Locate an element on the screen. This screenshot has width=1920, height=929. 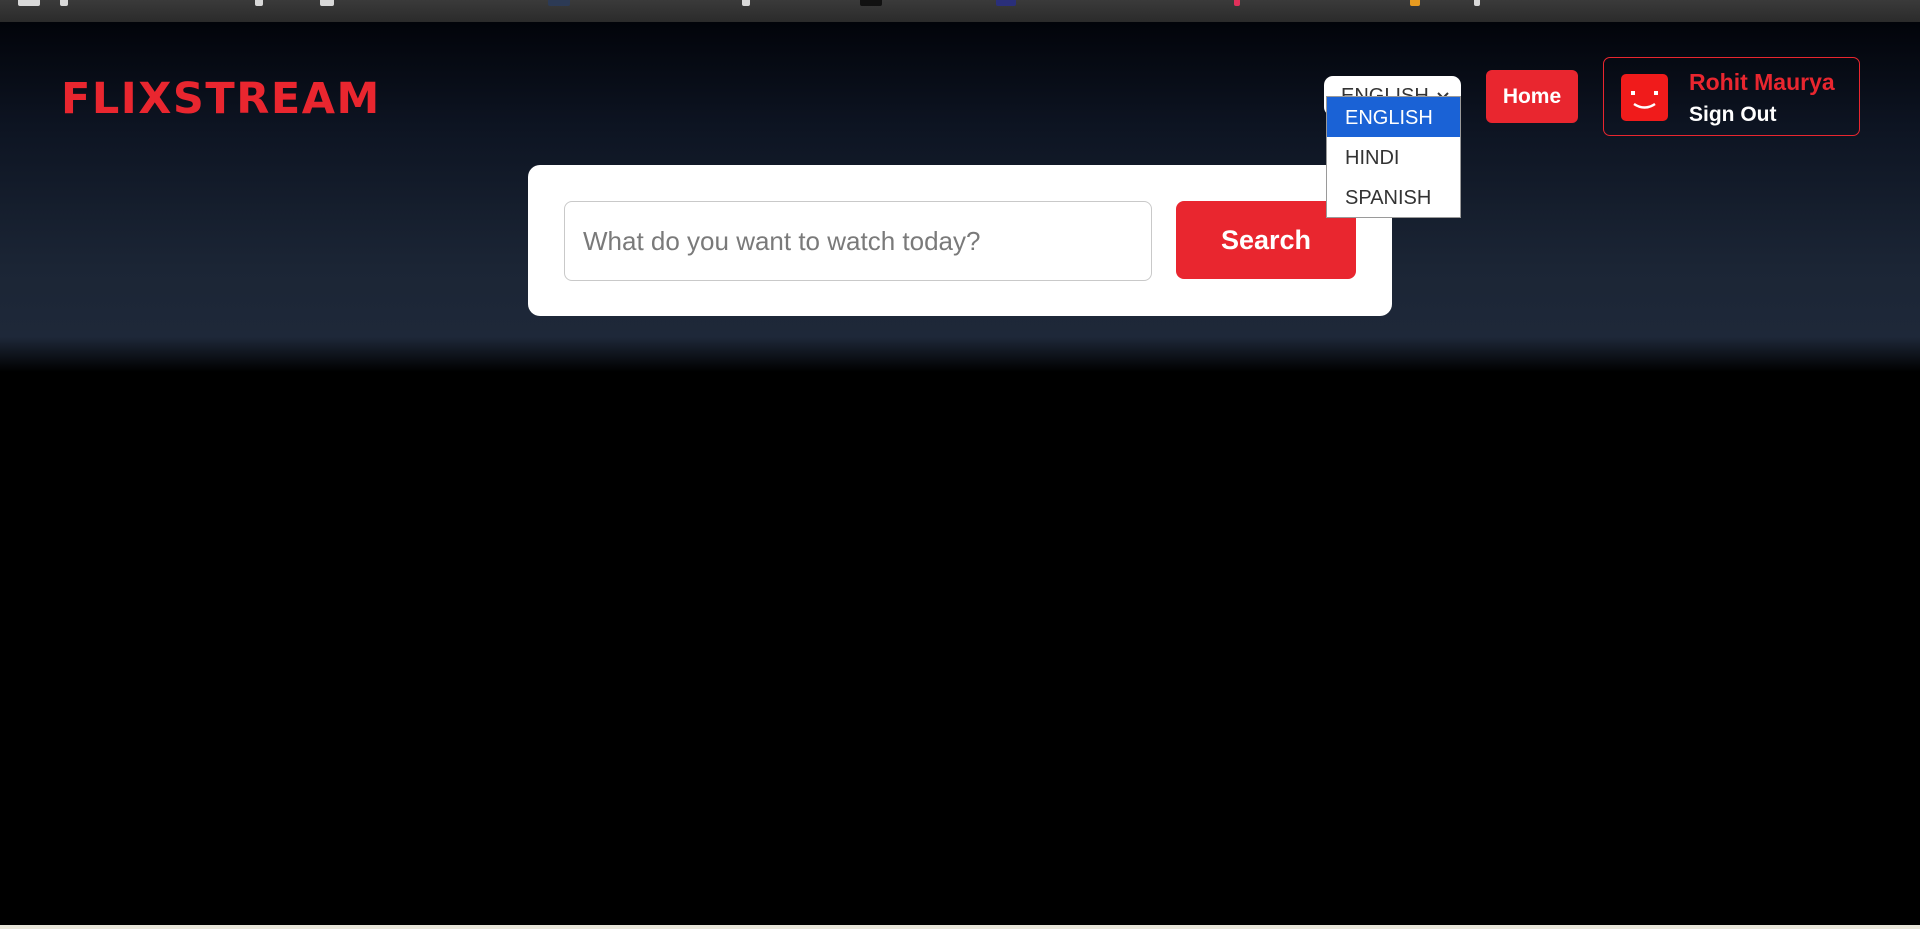
search-card: Search is located at coordinates (960, 240).